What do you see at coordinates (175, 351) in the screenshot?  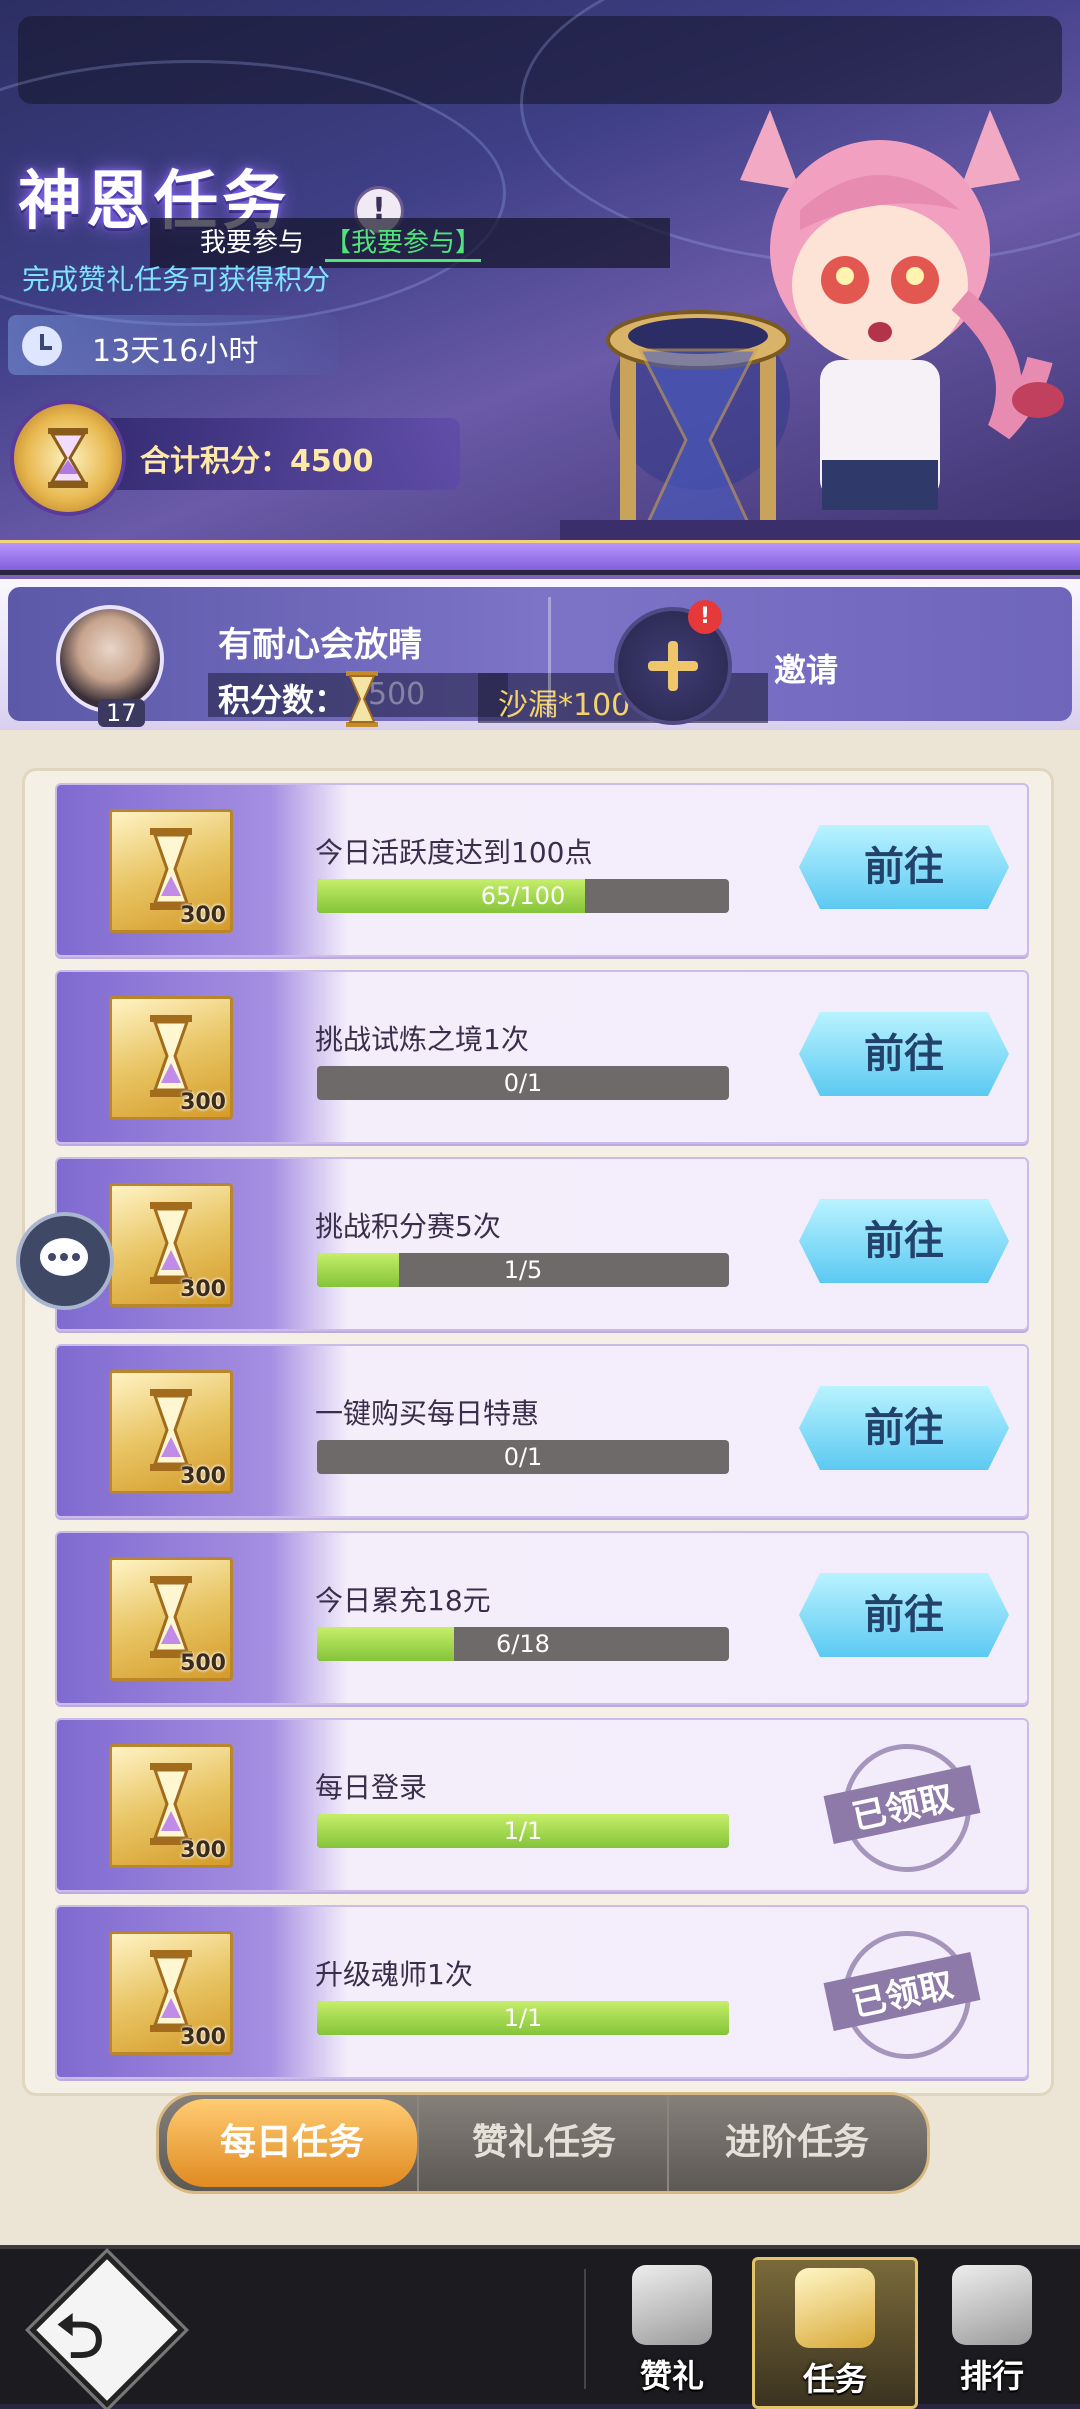 I see `countdown-timer: 13天16小时` at bounding box center [175, 351].